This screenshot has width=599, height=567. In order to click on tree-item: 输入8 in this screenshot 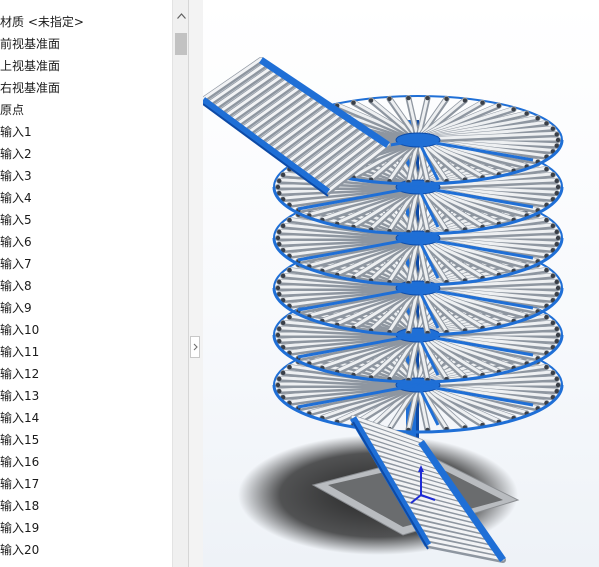, I will do `click(42, 286)`.